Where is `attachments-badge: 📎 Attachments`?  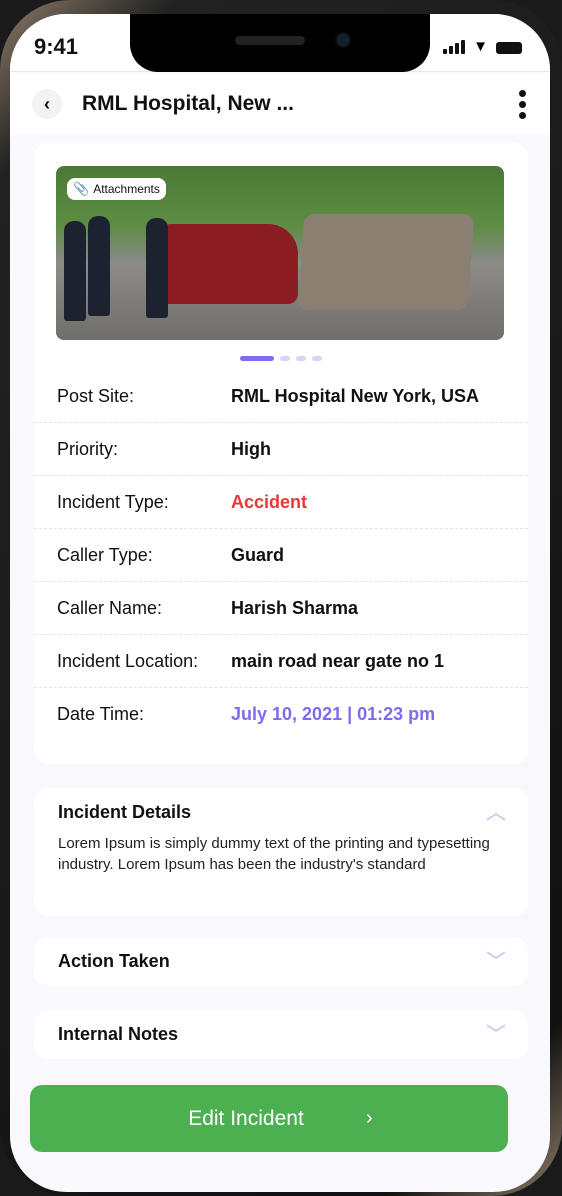 attachments-badge: 📎 Attachments is located at coordinates (116, 189).